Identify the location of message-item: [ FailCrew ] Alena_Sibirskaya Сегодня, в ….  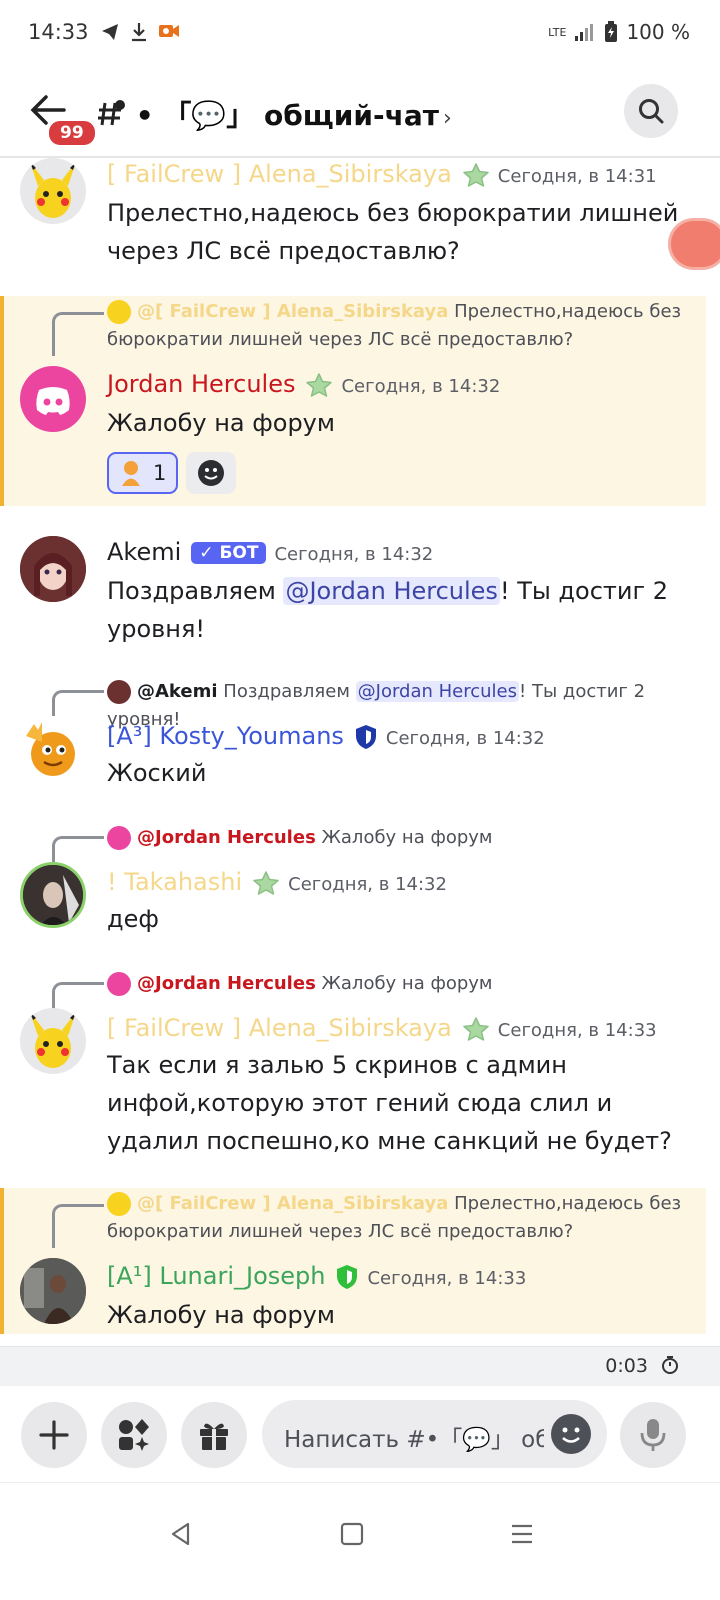
(353, 226).